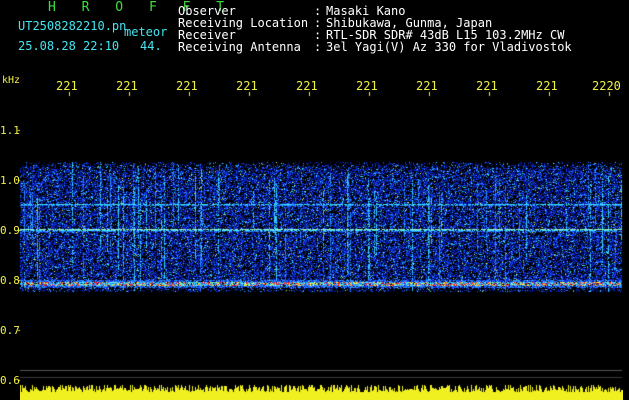 This screenshot has width=629, height=400. I want to click on frequency-axis-tick: 0.8, so click(10, 280).